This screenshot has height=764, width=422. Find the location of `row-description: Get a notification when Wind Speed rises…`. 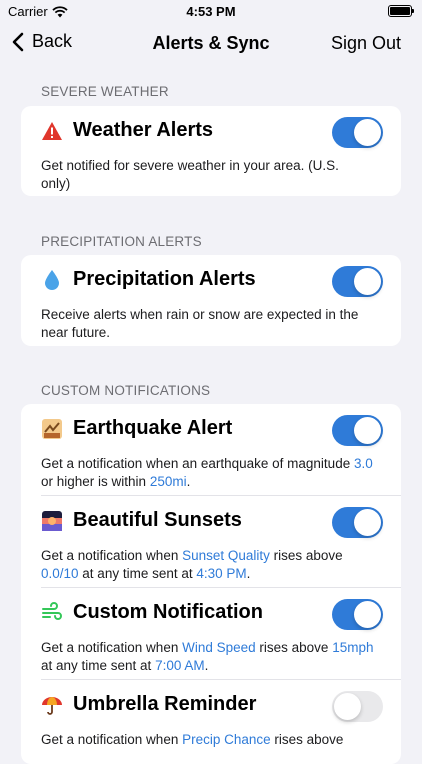

row-description: Get a notification when Wind Speed rises… is located at coordinates (212, 657).